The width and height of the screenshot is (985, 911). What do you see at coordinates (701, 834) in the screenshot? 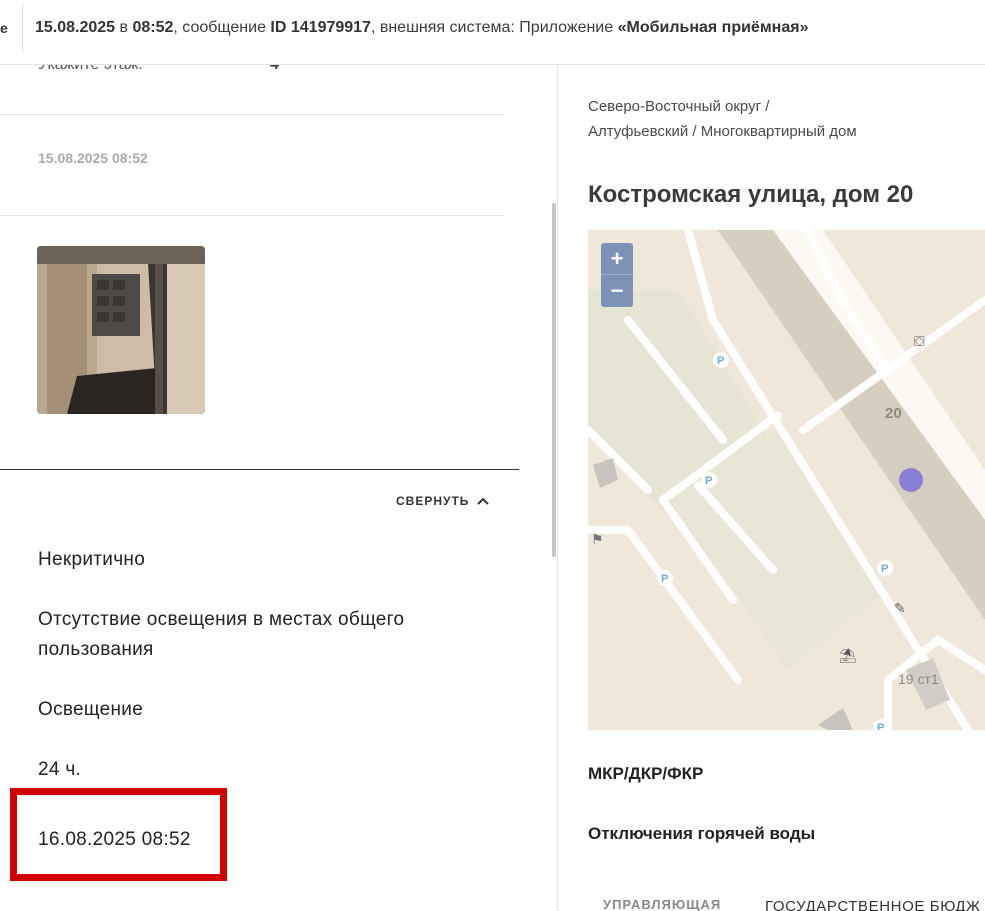
I see `section-hot-water: Отключения горячей воды` at bounding box center [701, 834].